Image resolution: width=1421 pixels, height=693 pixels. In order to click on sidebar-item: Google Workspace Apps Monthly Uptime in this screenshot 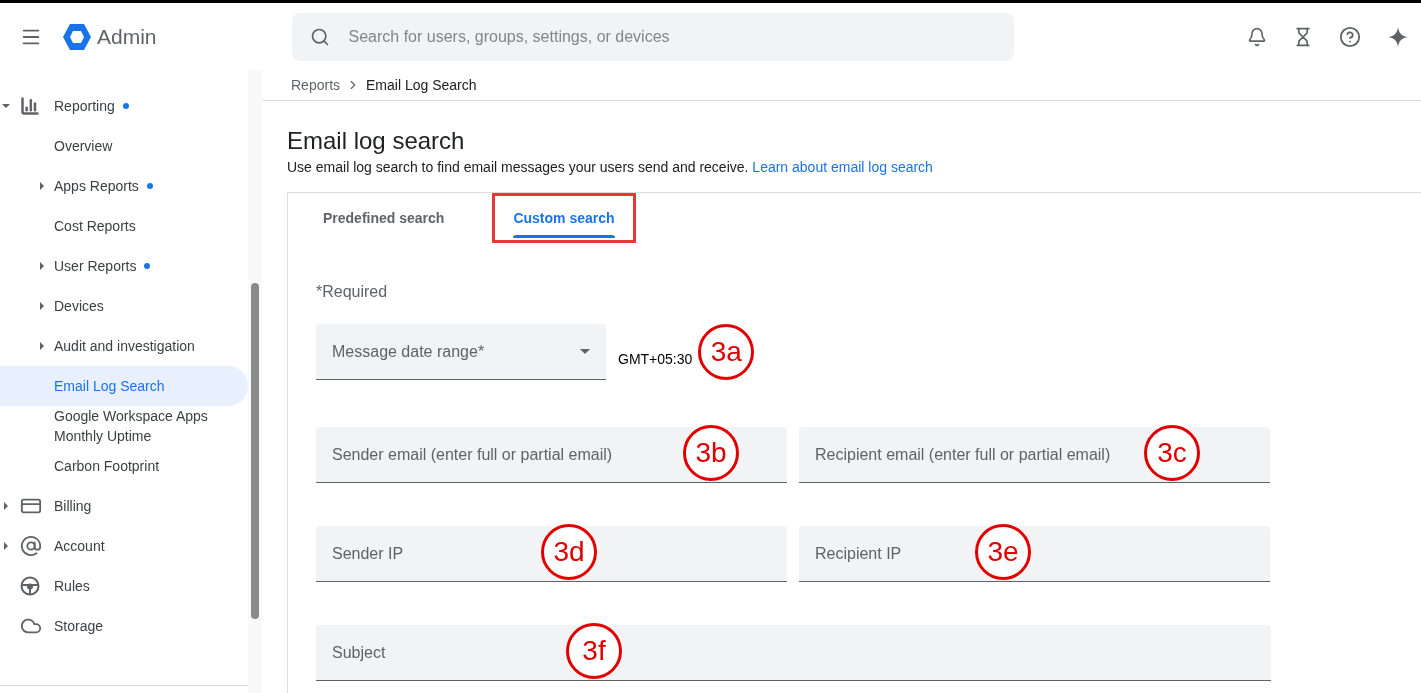, I will do `click(124, 426)`.